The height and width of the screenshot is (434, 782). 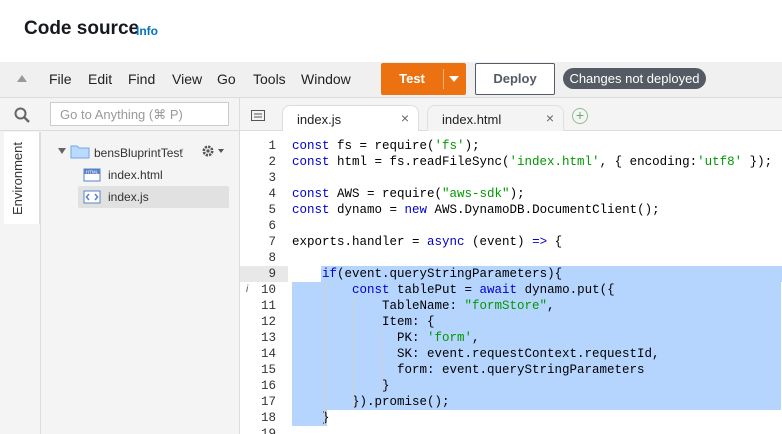 I want to click on code-text: SK: event.requestContext.requestId,, so click(x=476, y=354).